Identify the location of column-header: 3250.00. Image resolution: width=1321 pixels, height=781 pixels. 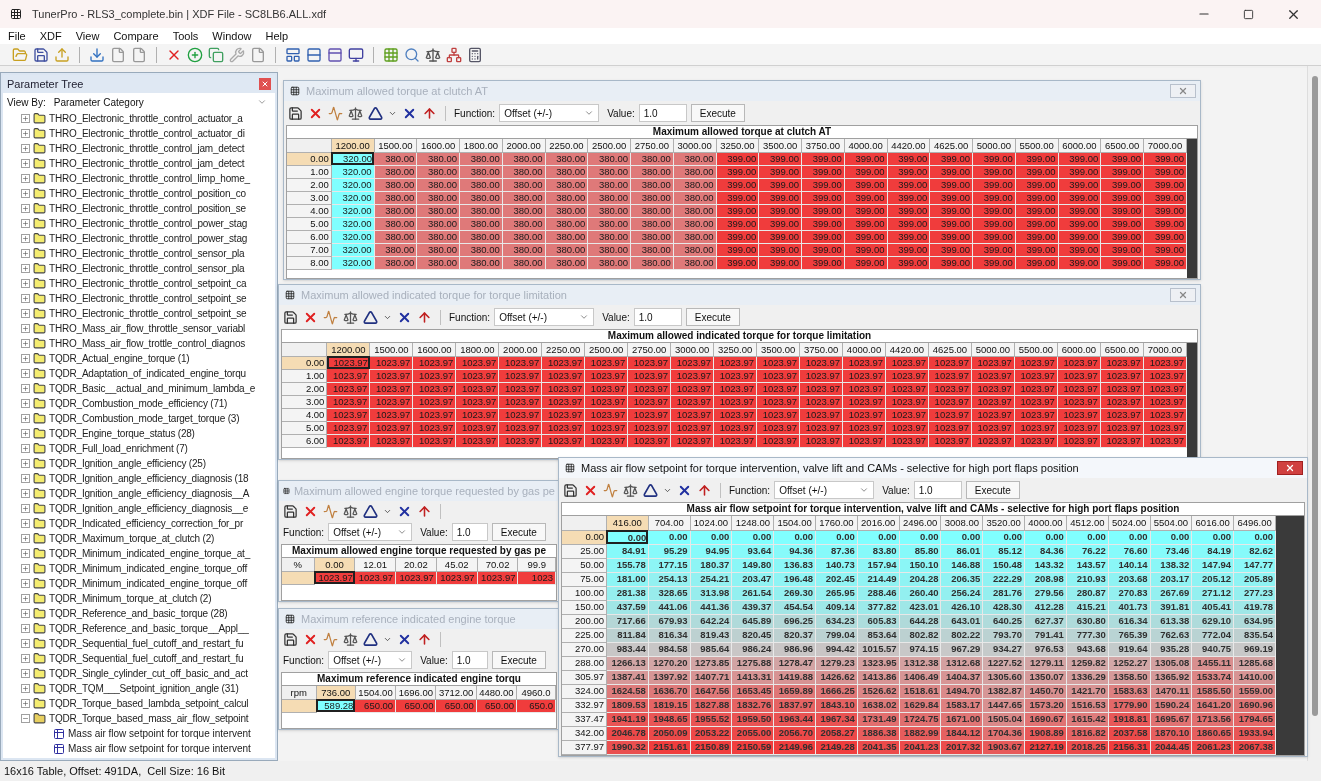
(735, 349).